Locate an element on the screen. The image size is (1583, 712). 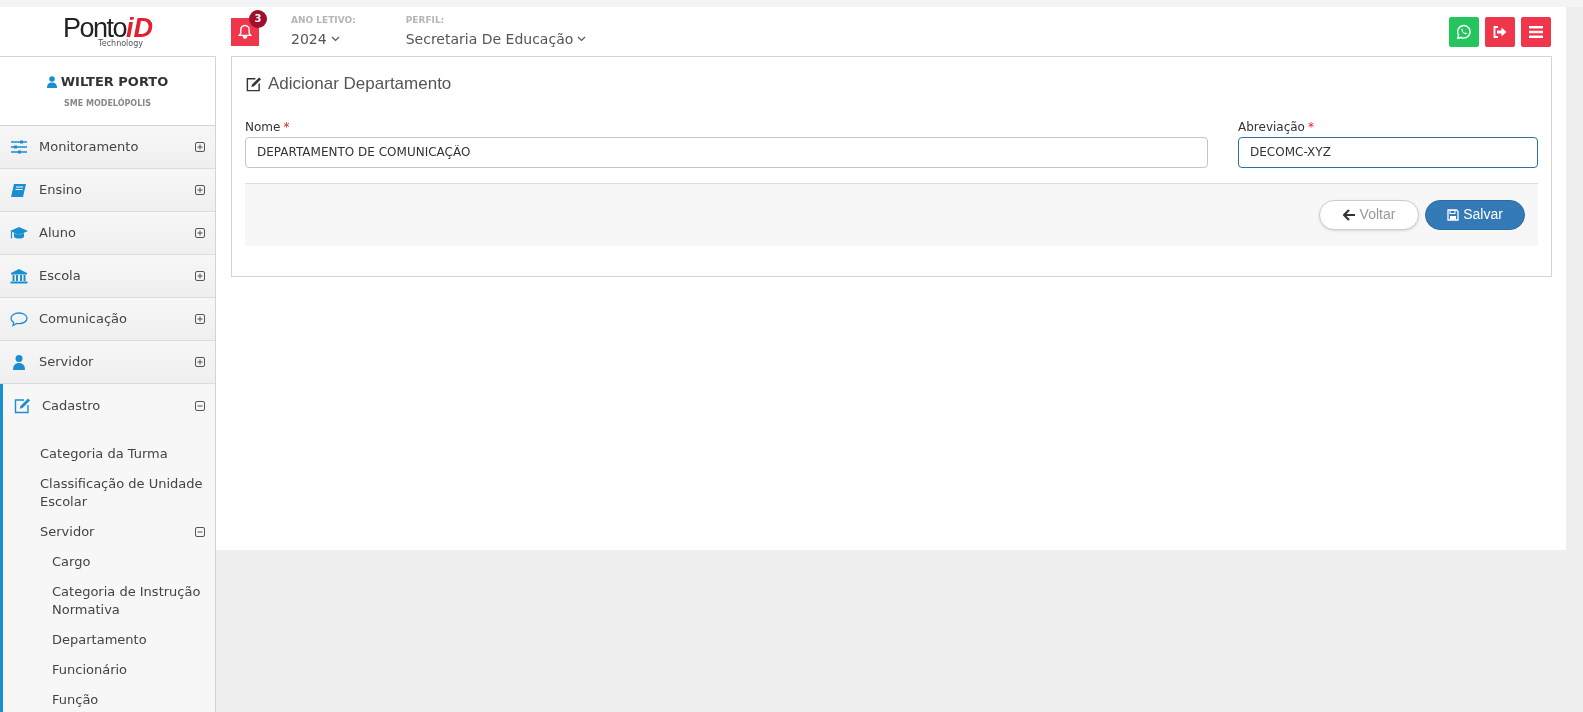
submenu-item: Departamento is located at coordinates (109, 640).